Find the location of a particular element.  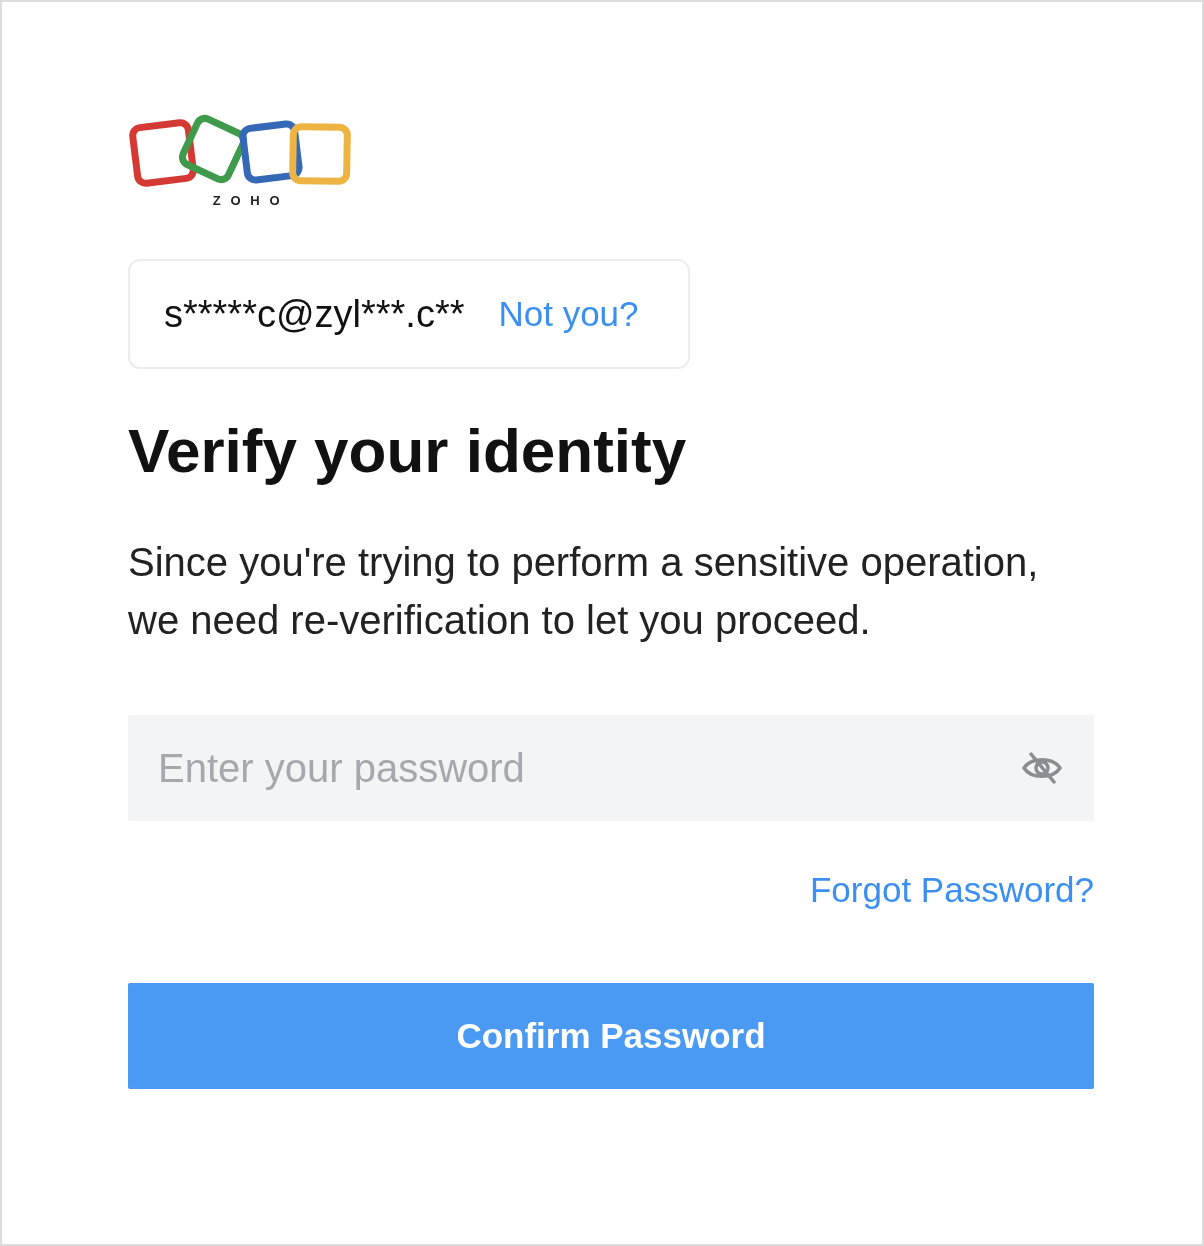

forgot-password-link: Forgot Password? is located at coordinates (951, 890).